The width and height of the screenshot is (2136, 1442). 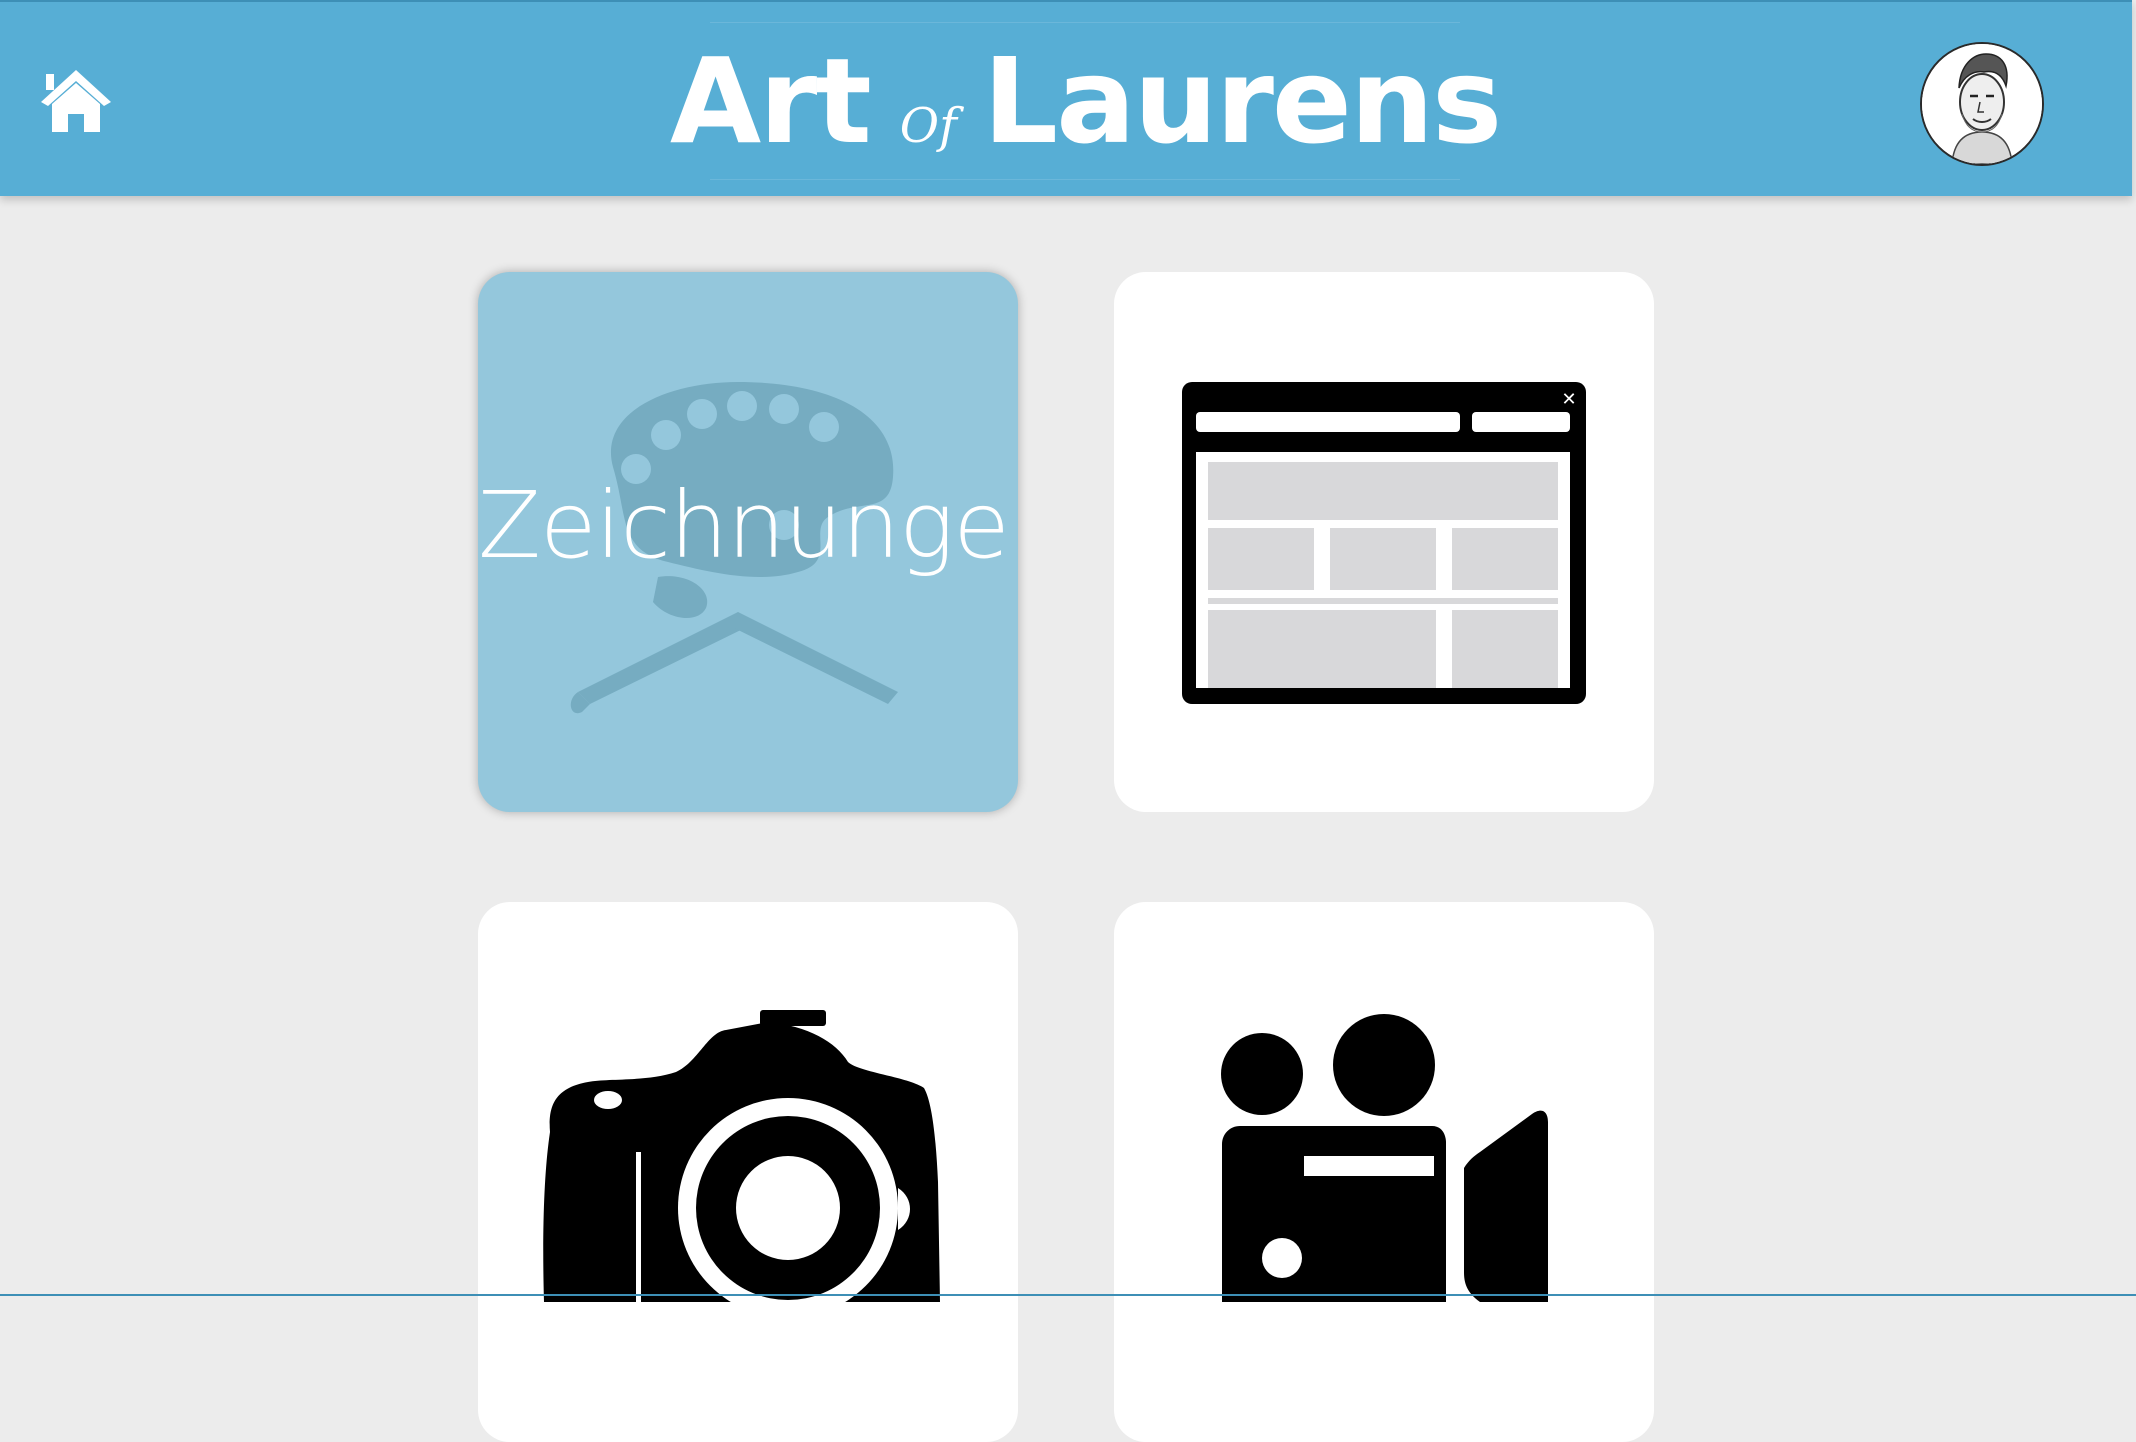 I want to click on home-icon, so click(x=76, y=101).